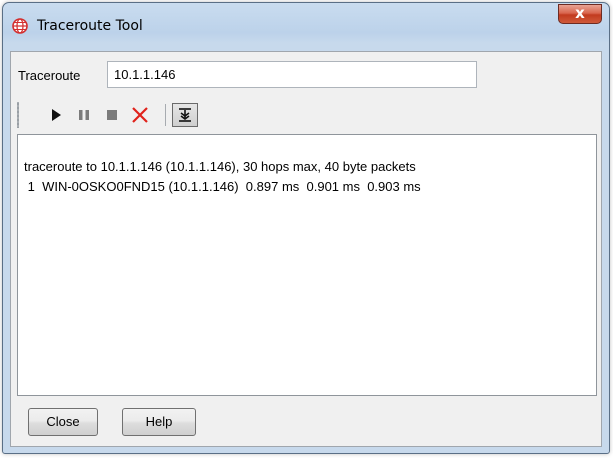  Describe the element at coordinates (127, 115) in the screenshot. I see `toolbar` at that location.